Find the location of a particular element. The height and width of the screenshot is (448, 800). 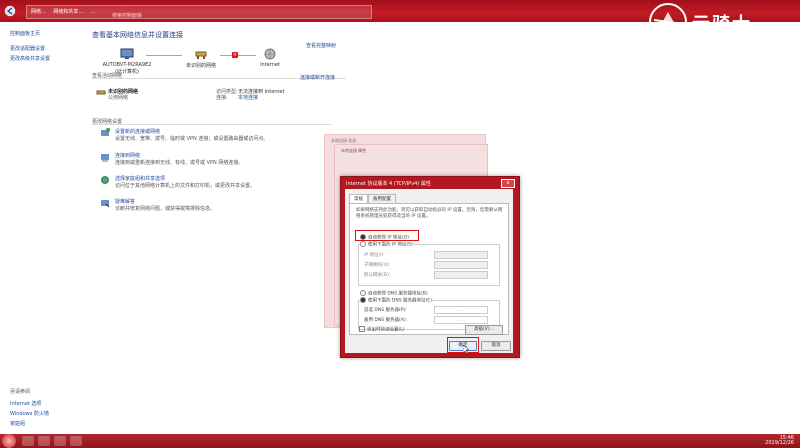

see-also-homegroup: 家庭组 is located at coordinates (17, 423).